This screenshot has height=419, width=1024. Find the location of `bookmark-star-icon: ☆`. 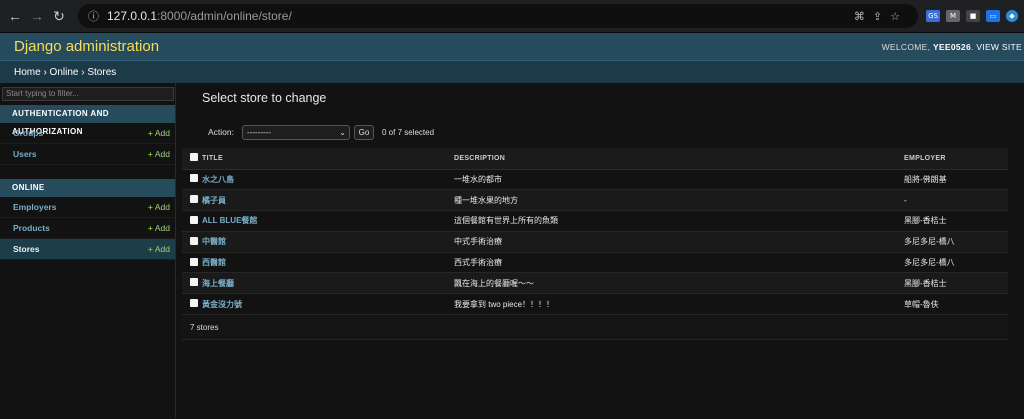

bookmark-star-icon: ☆ is located at coordinates (895, 16).